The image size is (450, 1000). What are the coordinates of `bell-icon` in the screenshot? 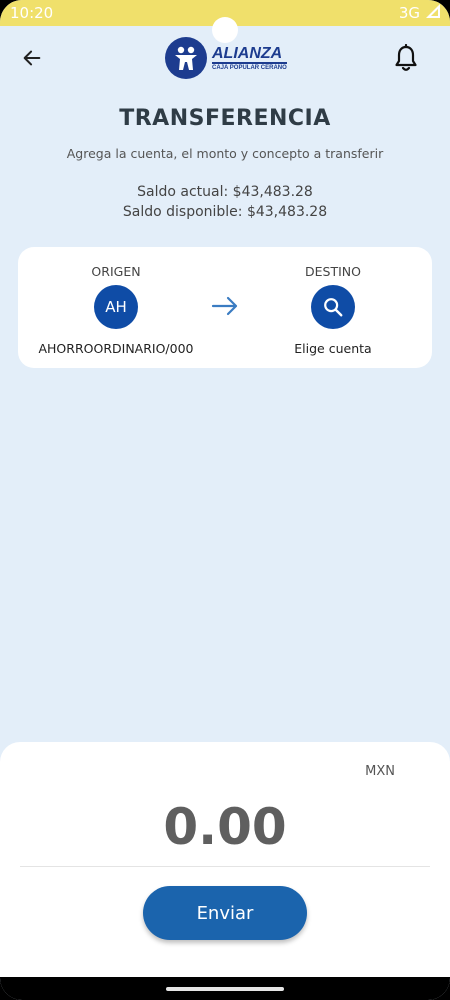 It's located at (406, 57).